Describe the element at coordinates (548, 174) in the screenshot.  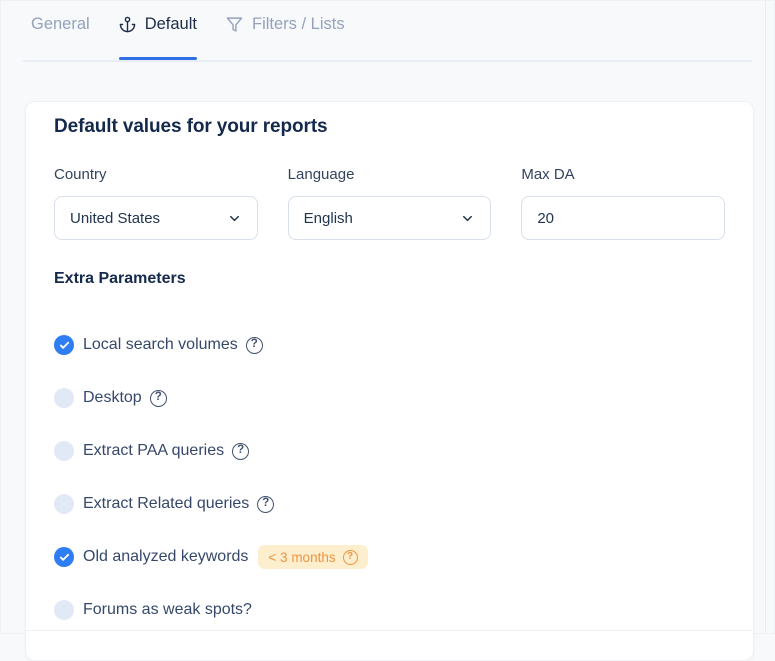
I see `max-da-label: Max DA` at that location.